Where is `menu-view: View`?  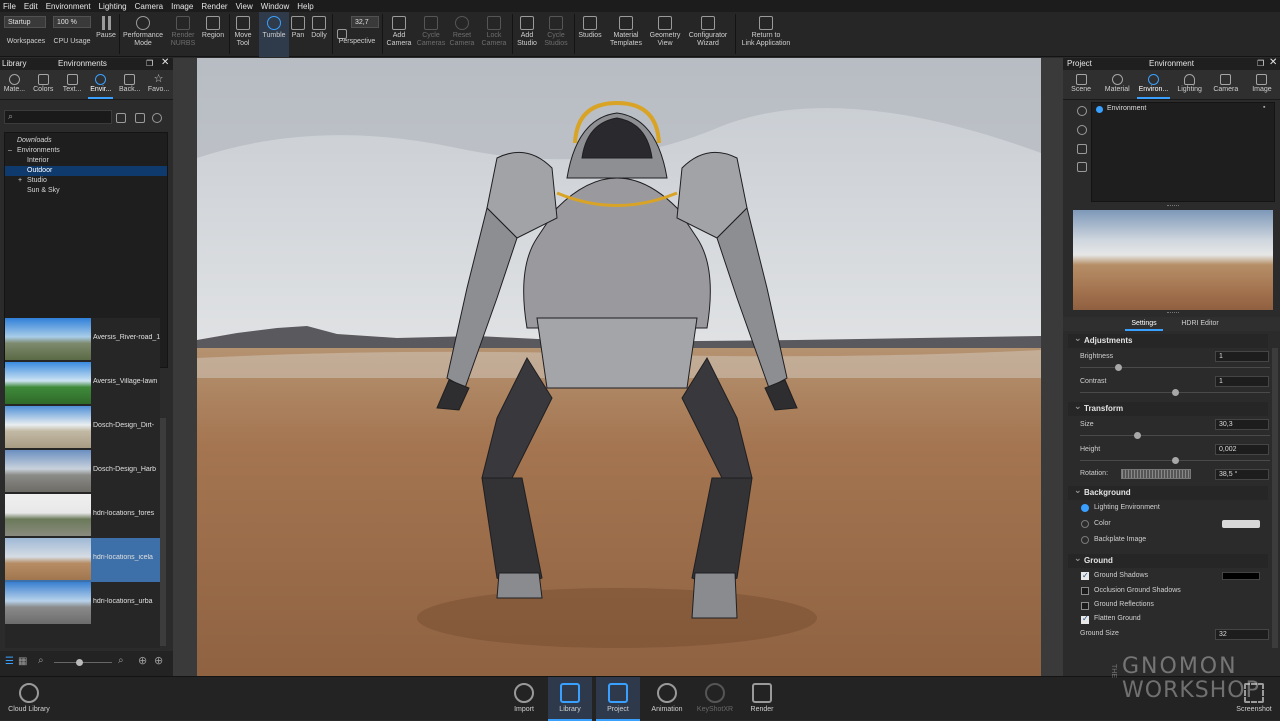
menu-view: View is located at coordinates (244, 6).